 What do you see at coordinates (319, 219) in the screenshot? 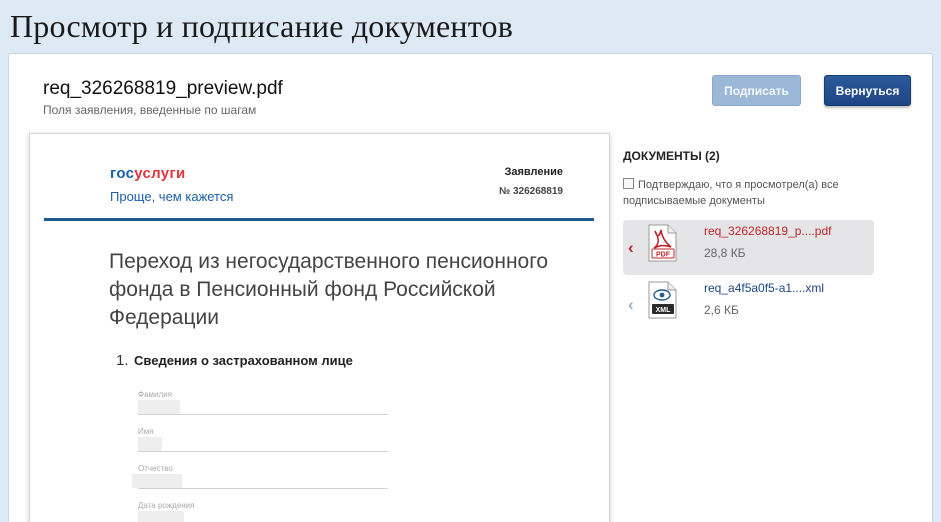
I see `header-divider` at bounding box center [319, 219].